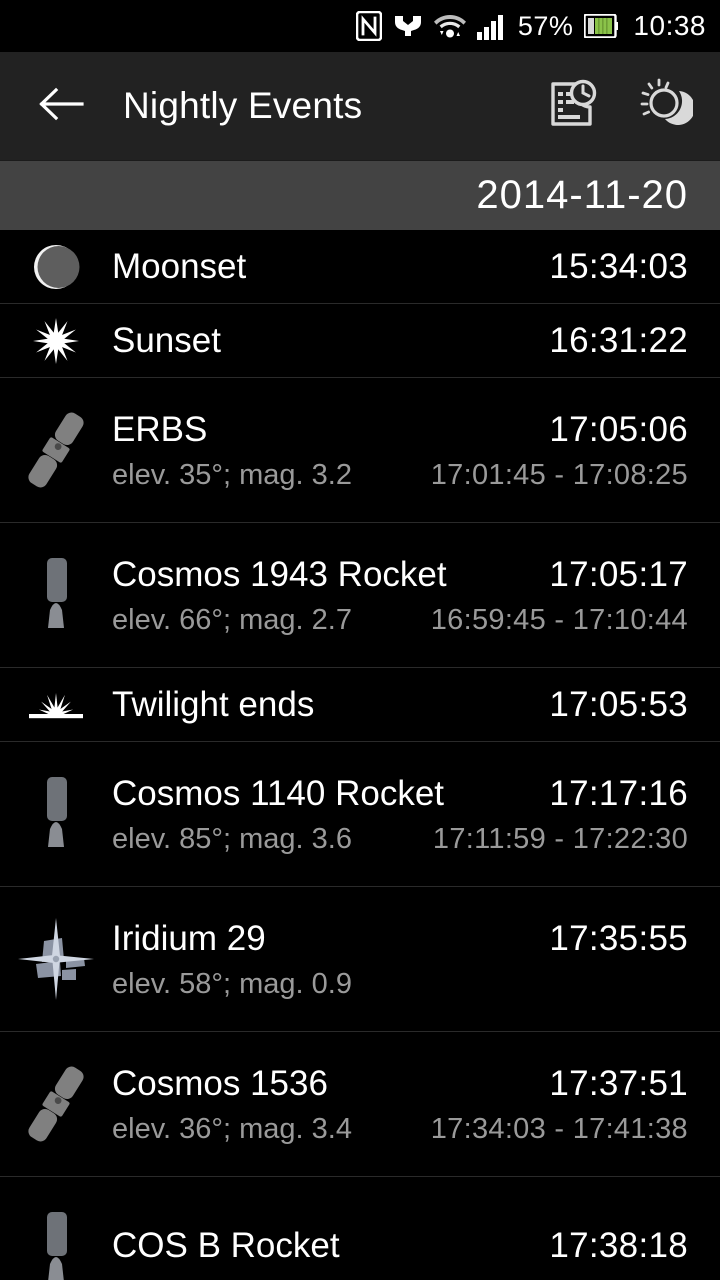 Image resolution: width=720 pixels, height=1280 pixels. Describe the element at coordinates (189, 938) in the screenshot. I see `event-name: Iridium 29` at that location.